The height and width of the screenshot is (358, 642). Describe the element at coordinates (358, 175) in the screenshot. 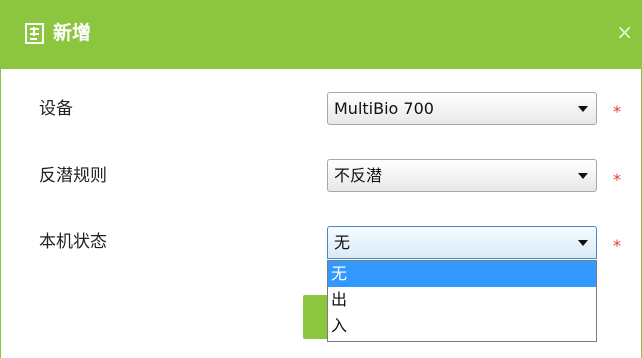

I see `antipassback-select-value: 不反潜` at that location.